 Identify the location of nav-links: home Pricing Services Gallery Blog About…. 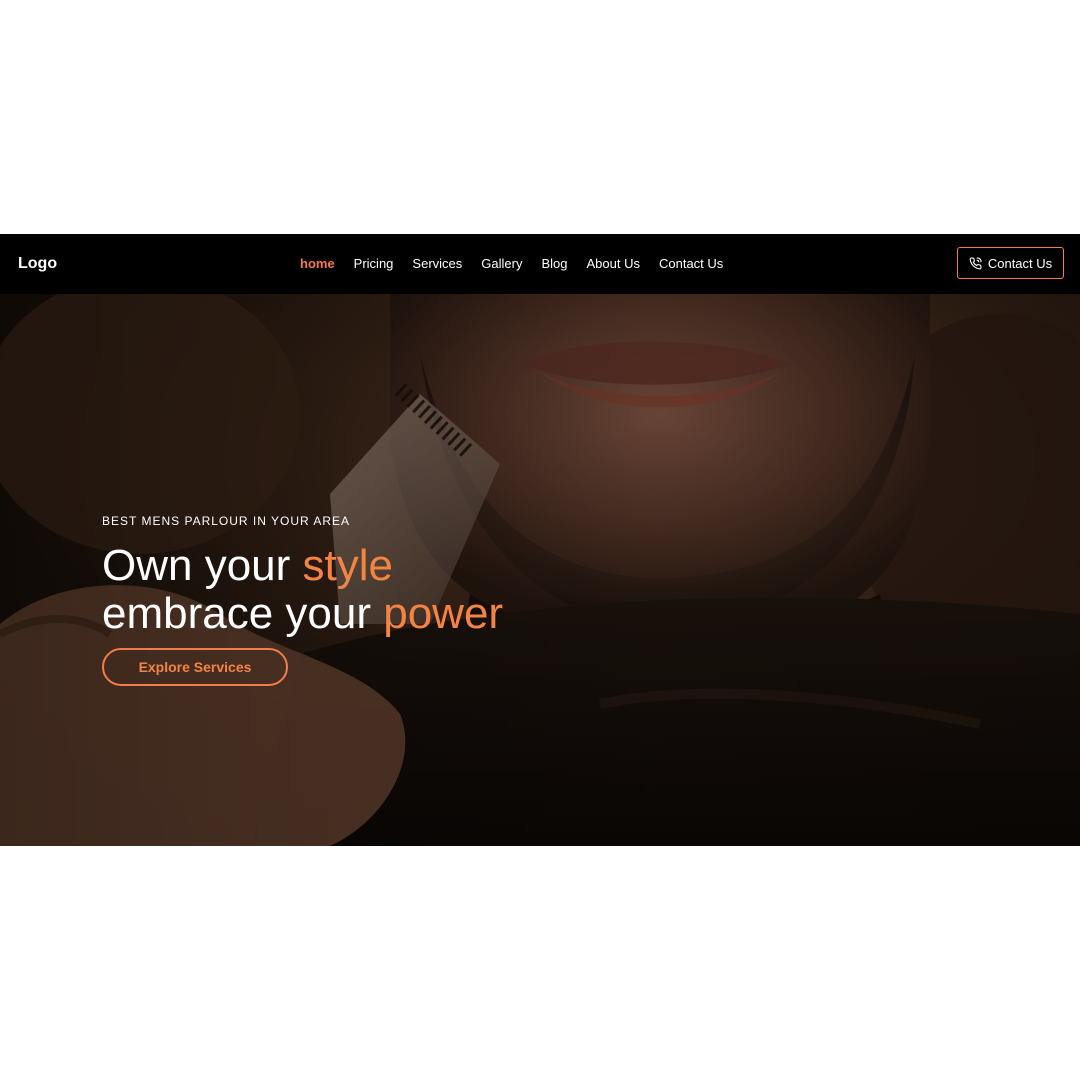
(521, 264).